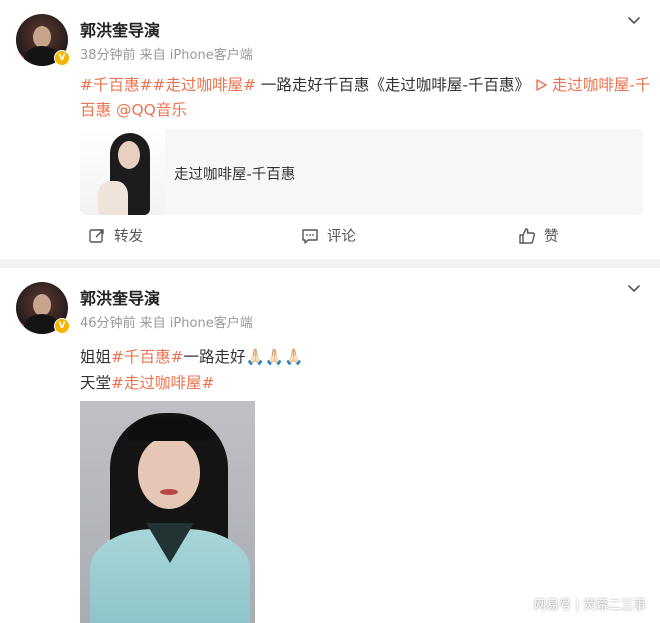 This screenshot has height=623, width=660. I want to click on post-photo, so click(167, 512).